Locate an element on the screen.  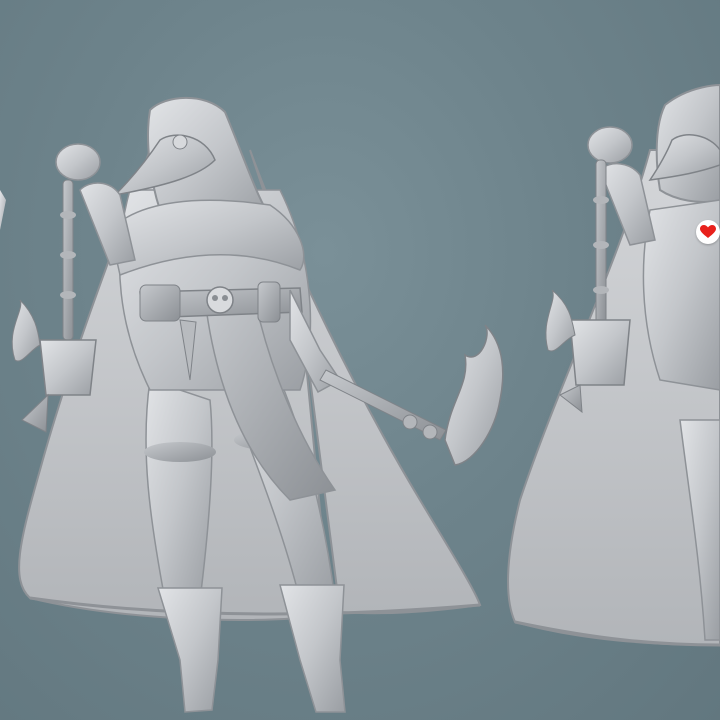
favorite-heart-badge is located at coordinates (708, 232).